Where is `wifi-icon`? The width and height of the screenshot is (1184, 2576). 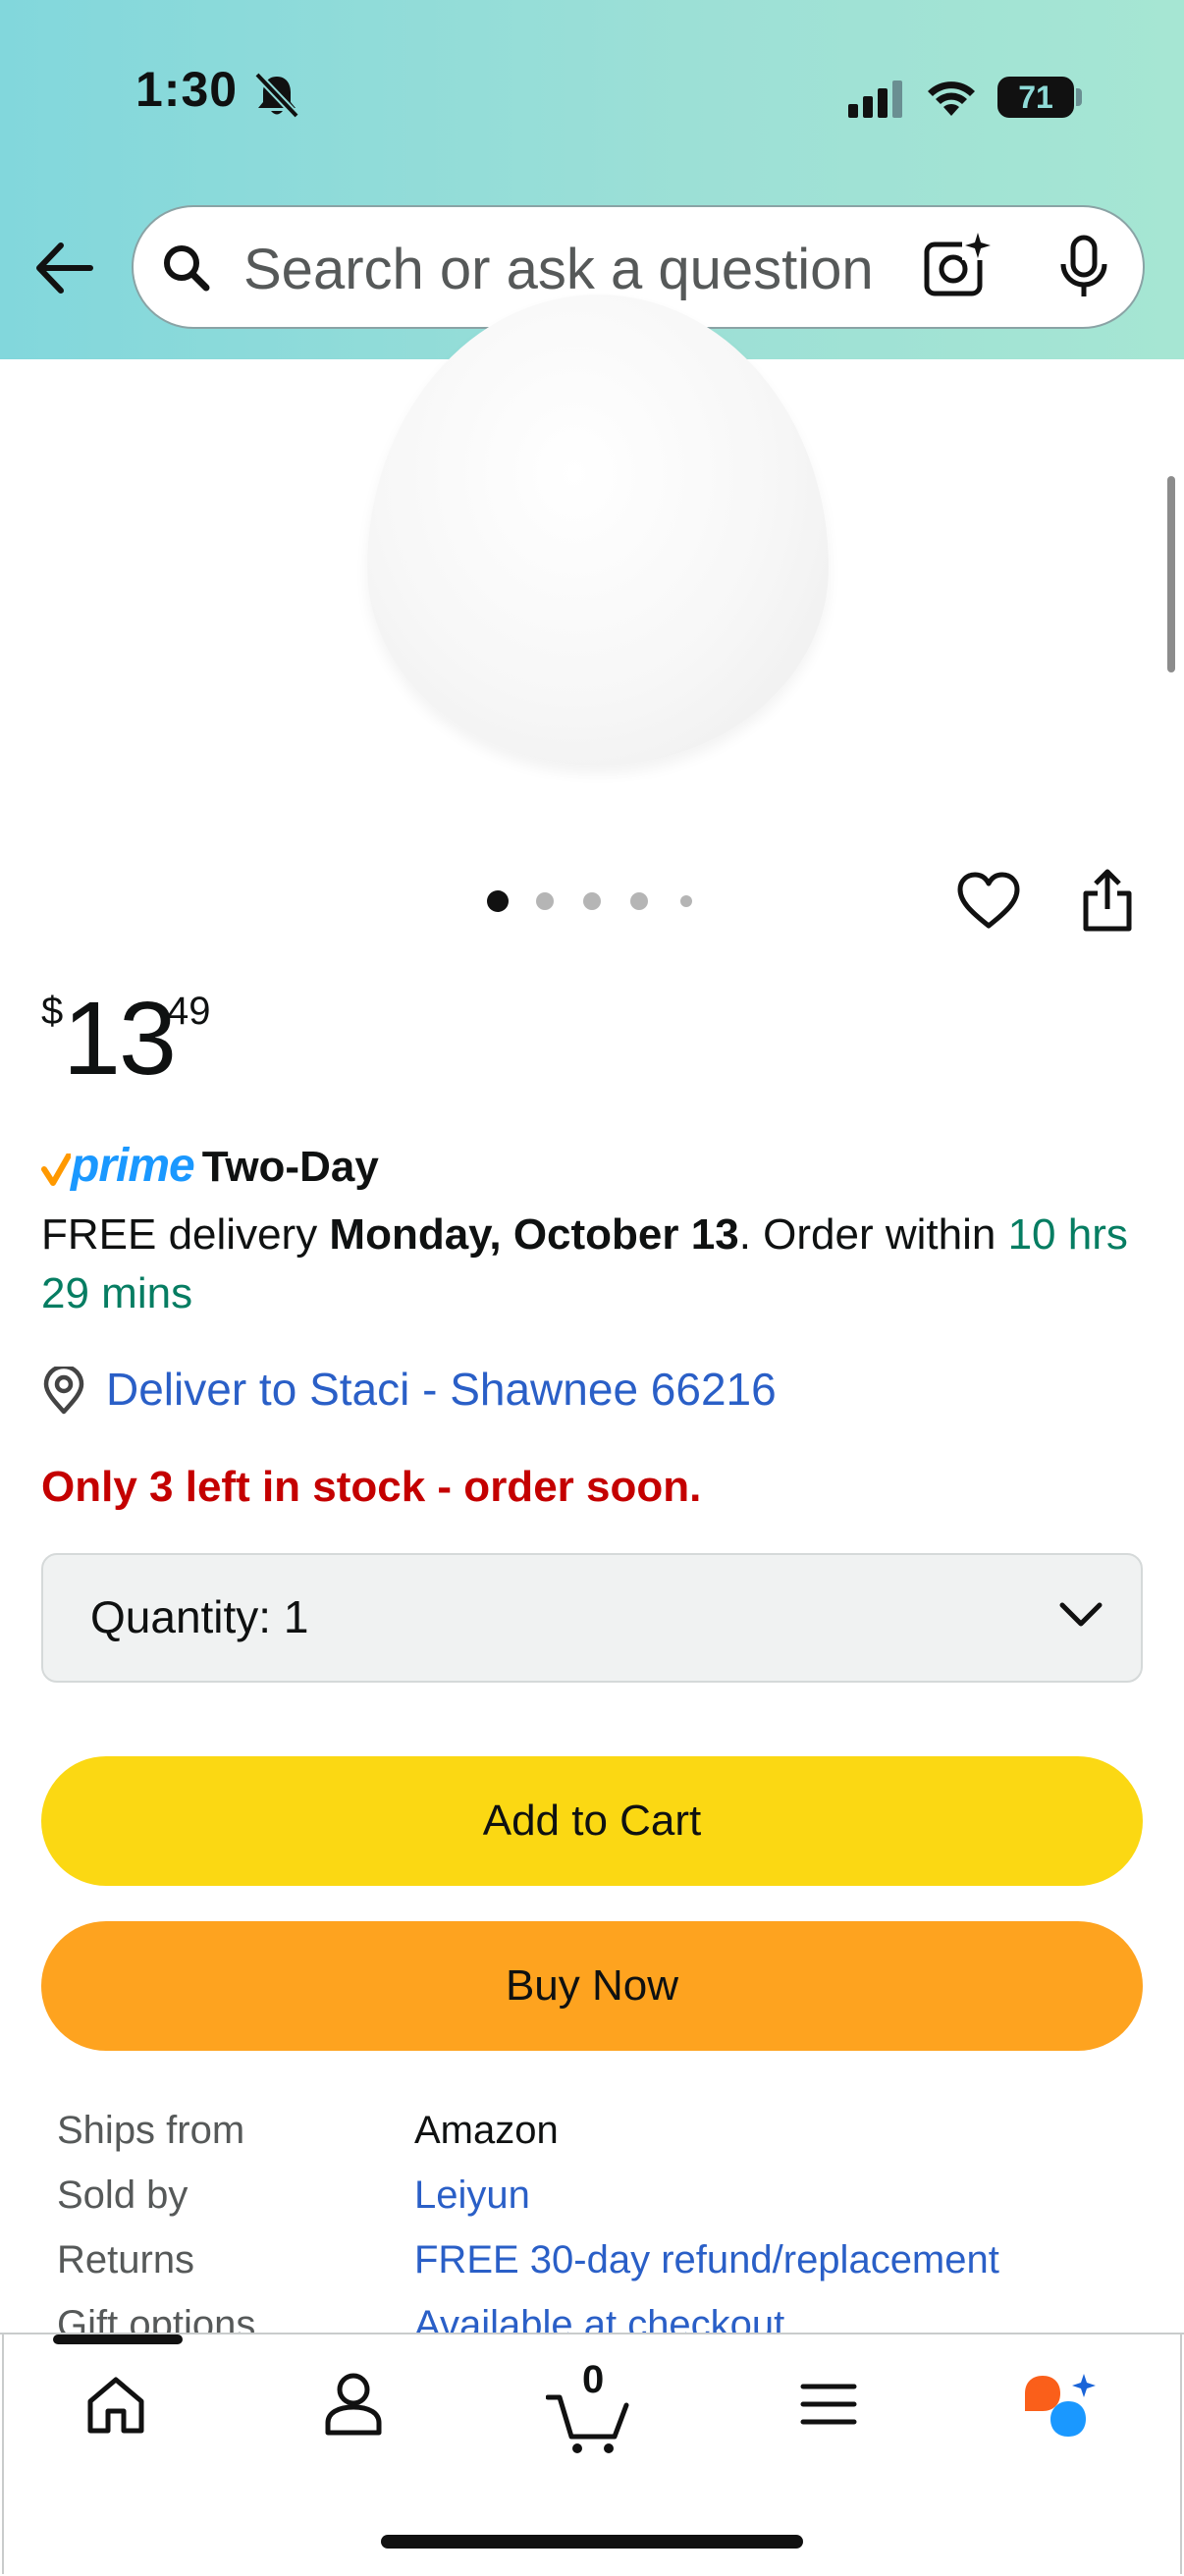
wifi-icon is located at coordinates (952, 98).